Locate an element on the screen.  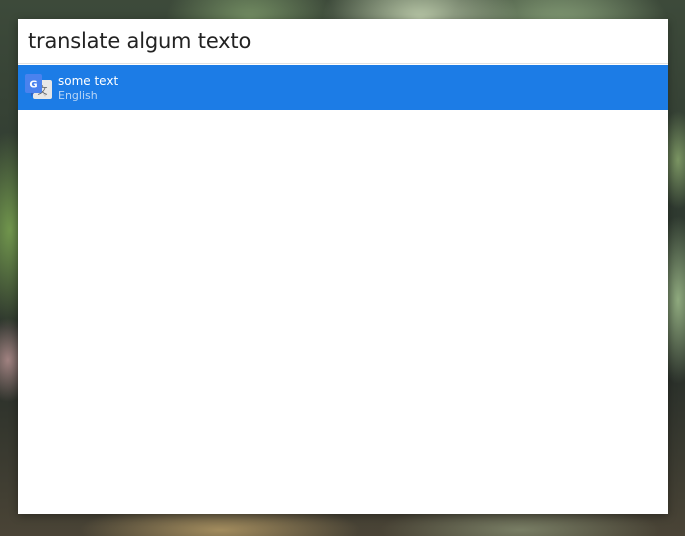
result-title: some text is located at coordinates (88, 80).